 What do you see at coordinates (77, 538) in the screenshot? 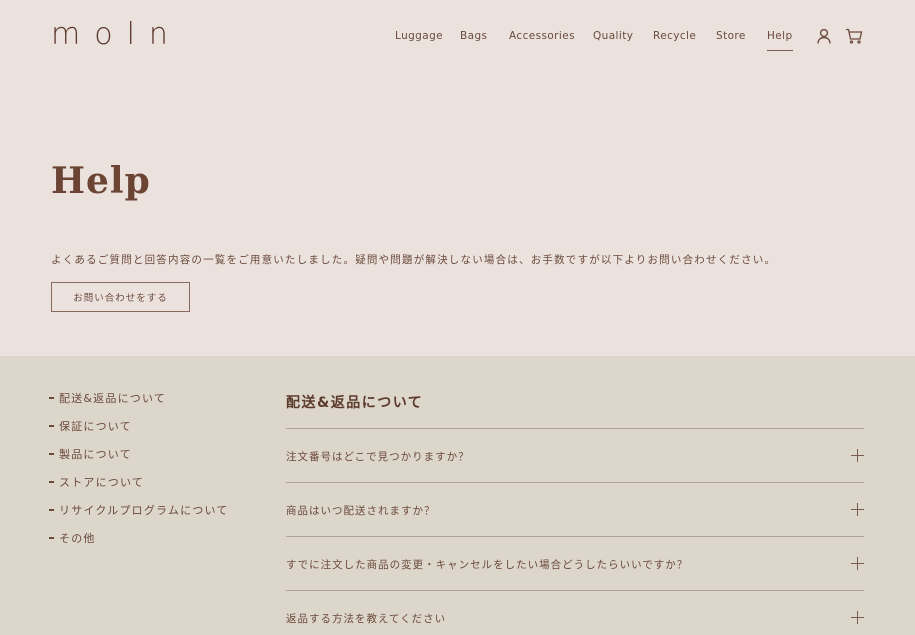
I see `sidebar-item-label: その他` at bounding box center [77, 538].